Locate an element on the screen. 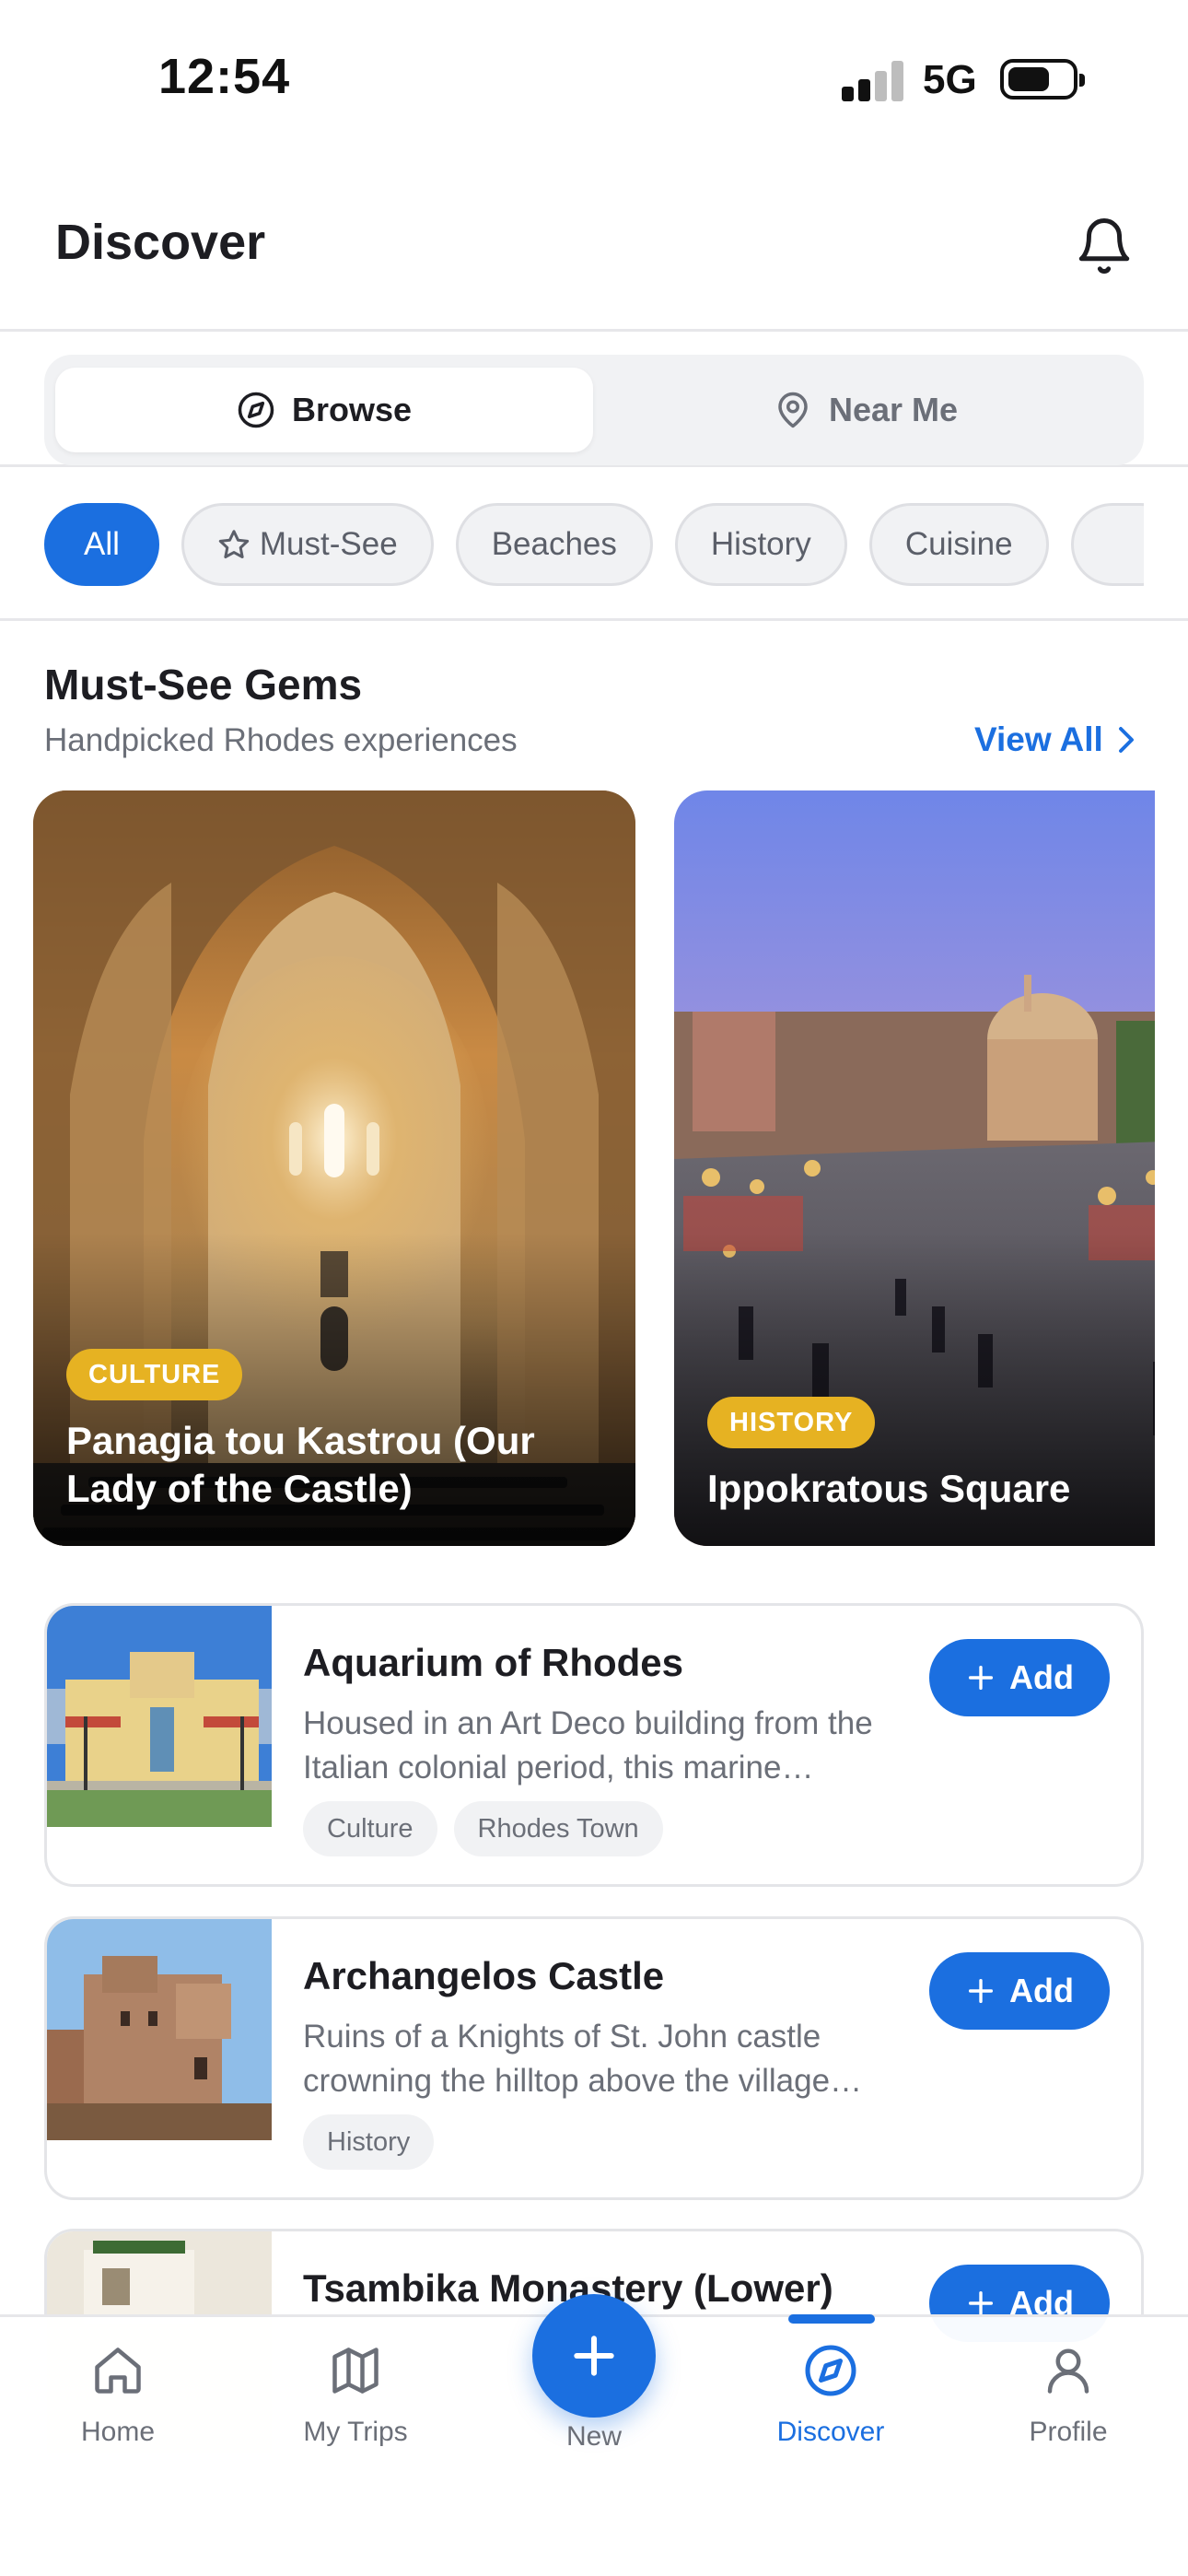 Image resolution: width=1188 pixels, height=2576 pixels. item-tags: History is located at coordinates (369, 2142).